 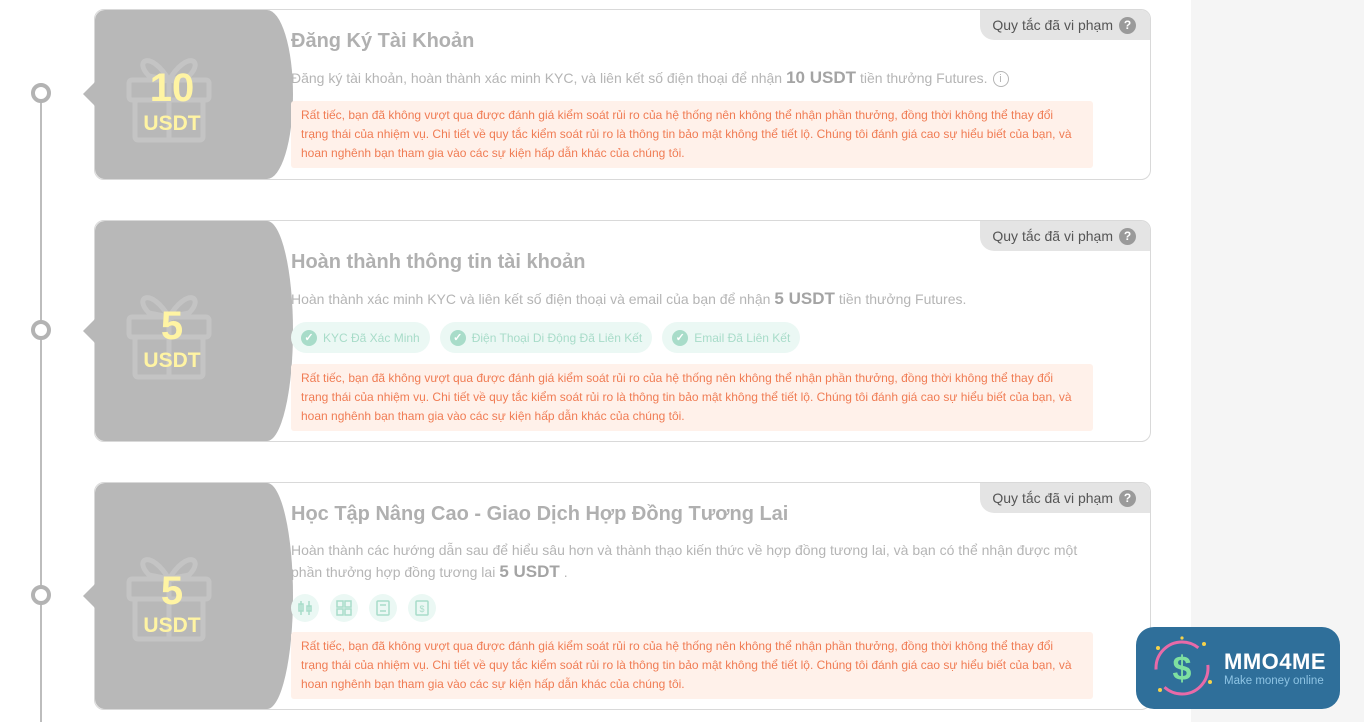 I want to click on dollar-doc-icon: $, so click(x=422, y=608).